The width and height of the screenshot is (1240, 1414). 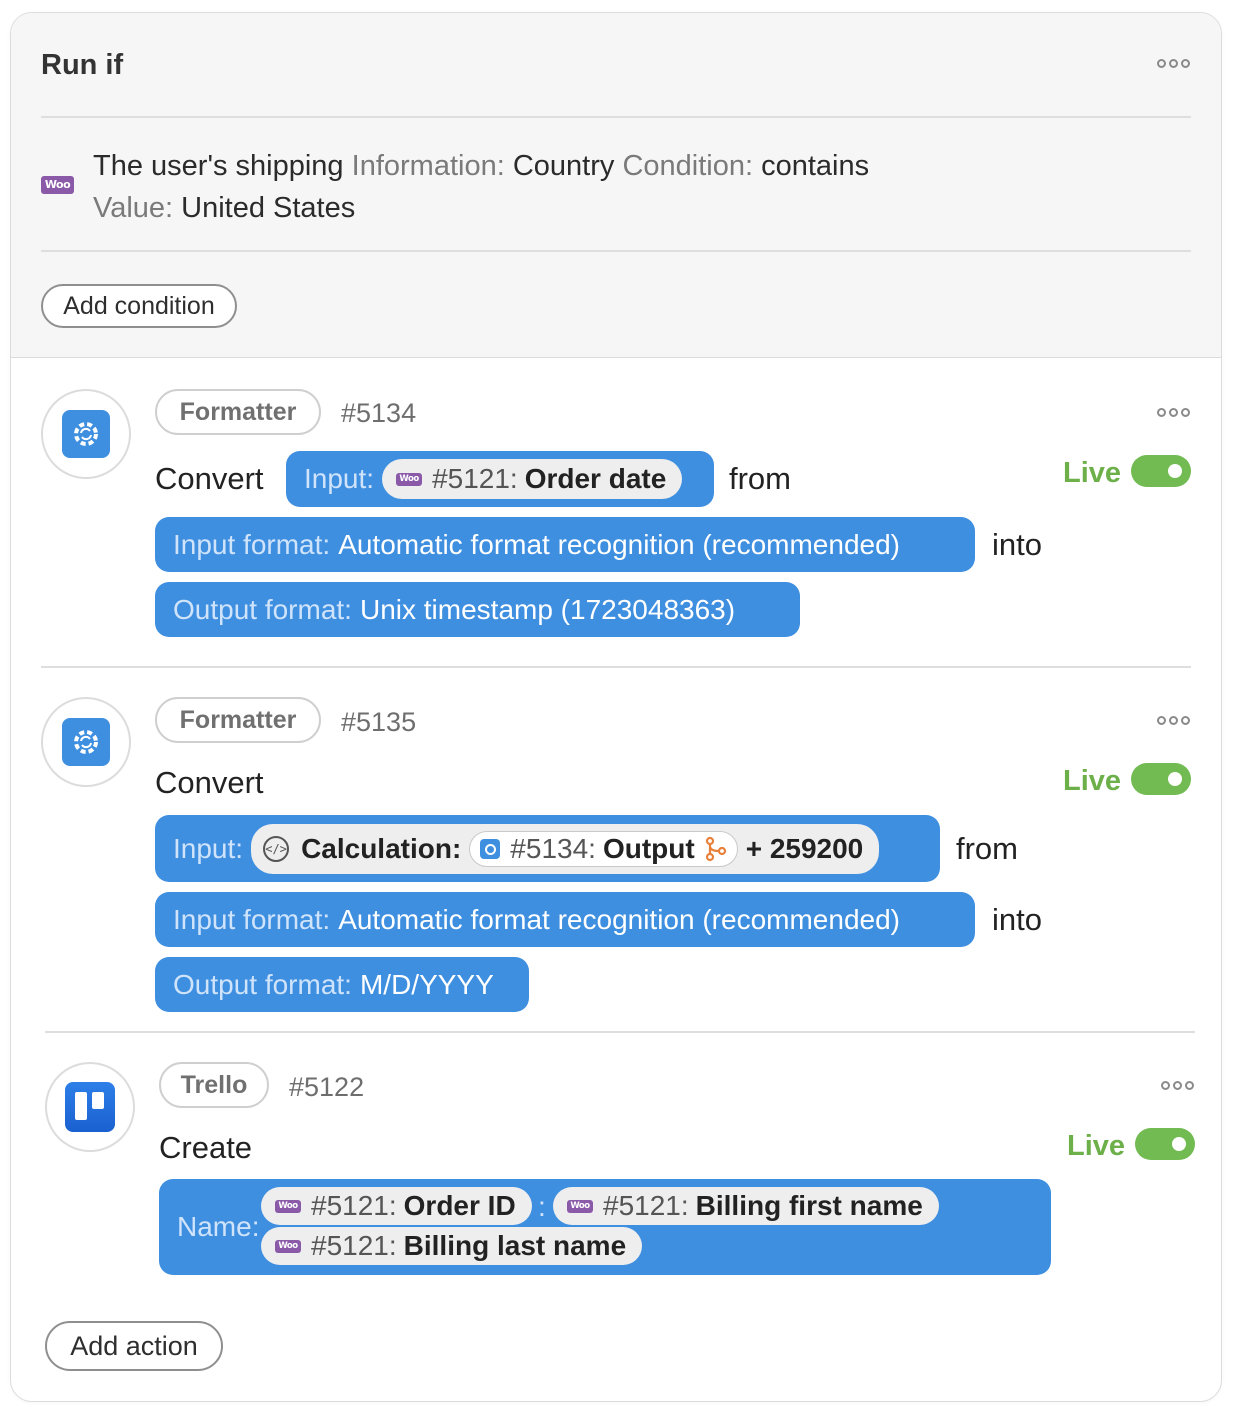 I want to click on calculation-chip: </> Calculation: #5134: Output + 259200, so click(x=565, y=848).